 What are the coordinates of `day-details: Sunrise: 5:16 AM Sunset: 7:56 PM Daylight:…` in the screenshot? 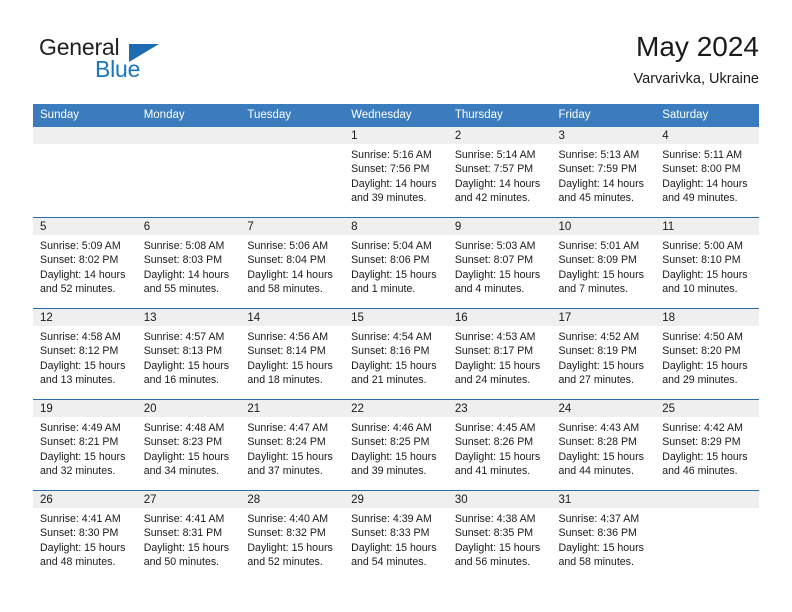 It's located at (396, 175).